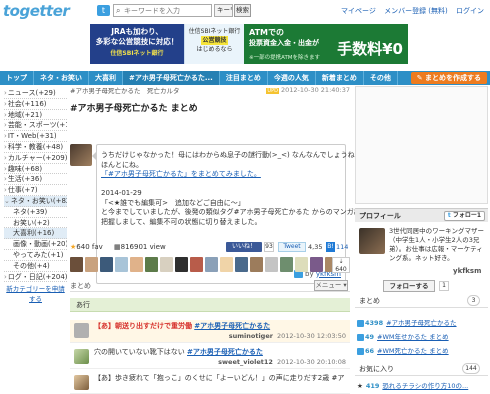 Image resolution: width=490 pixels, height=394 pixels. What do you see at coordinates (167, 11) in the screenshot?
I see `search-input` at bounding box center [167, 11].